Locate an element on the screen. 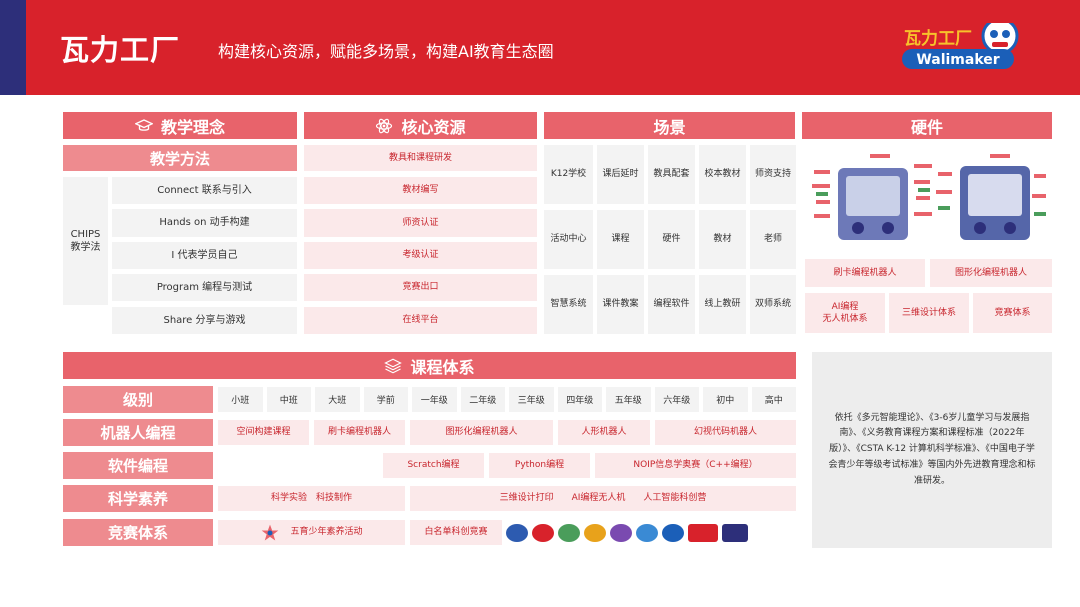 Image resolution: width=1080 pixels, height=607 pixels. hardware-item: 三维设计体系 is located at coordinates (929, 313).